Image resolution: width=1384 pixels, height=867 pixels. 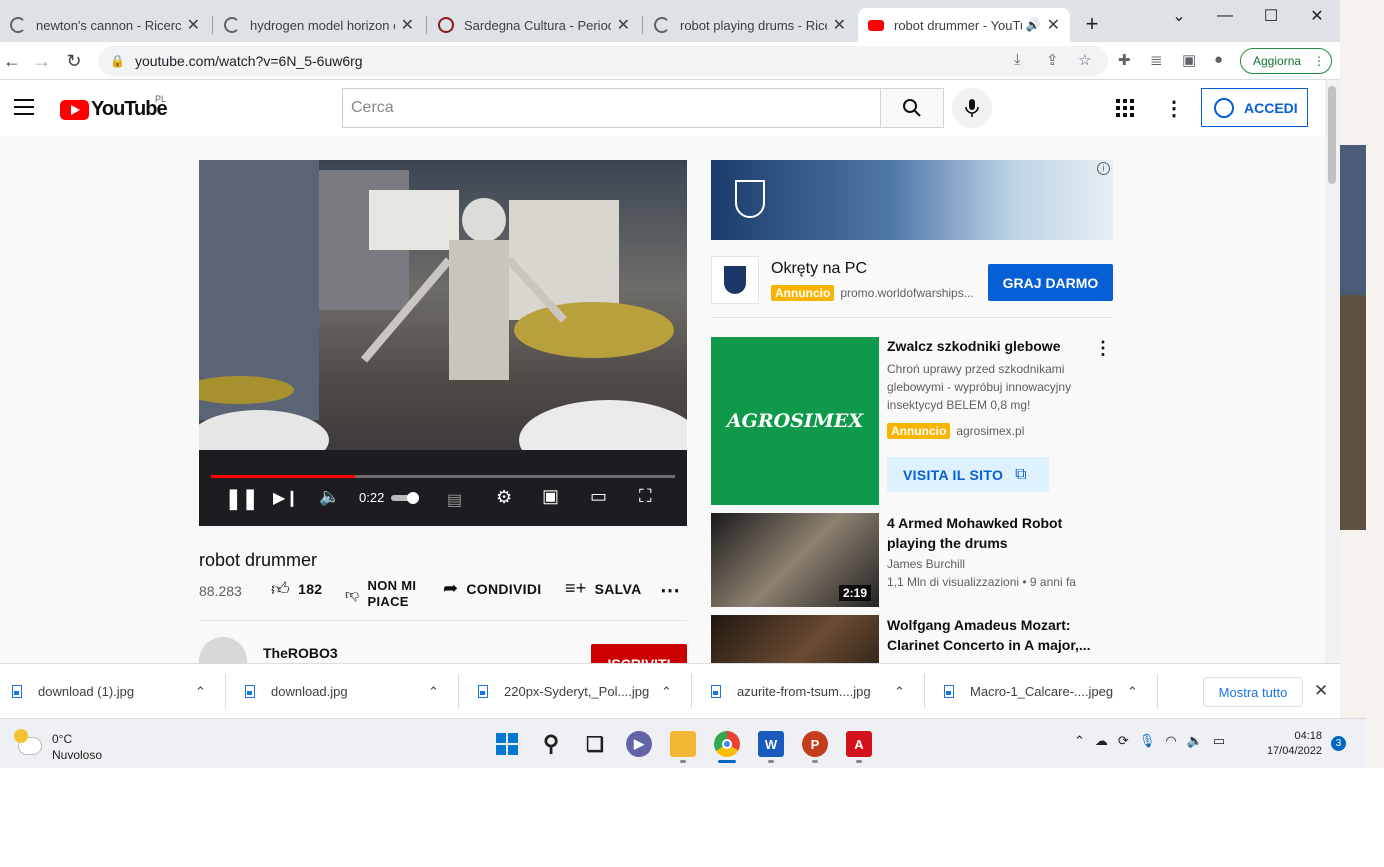 What do you see at coordinates (670, 590) in the screenshot?
I see `more-actions-icon: ⋯` at bounding box center [670, 590].